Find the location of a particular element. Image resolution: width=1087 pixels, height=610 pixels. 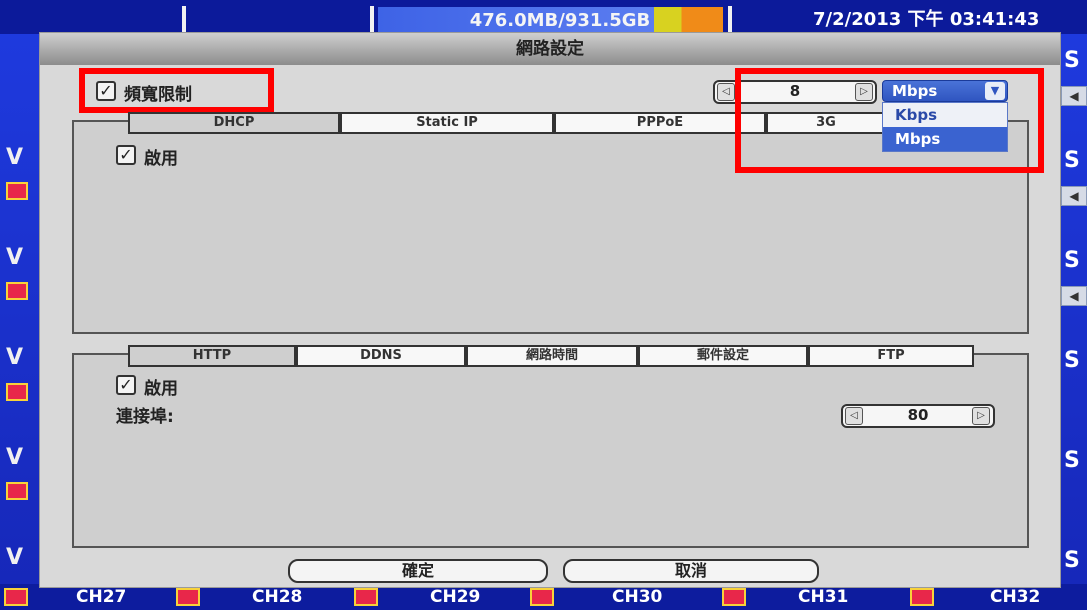

increase-icon: ▷ is located at coordinates (981, 416).